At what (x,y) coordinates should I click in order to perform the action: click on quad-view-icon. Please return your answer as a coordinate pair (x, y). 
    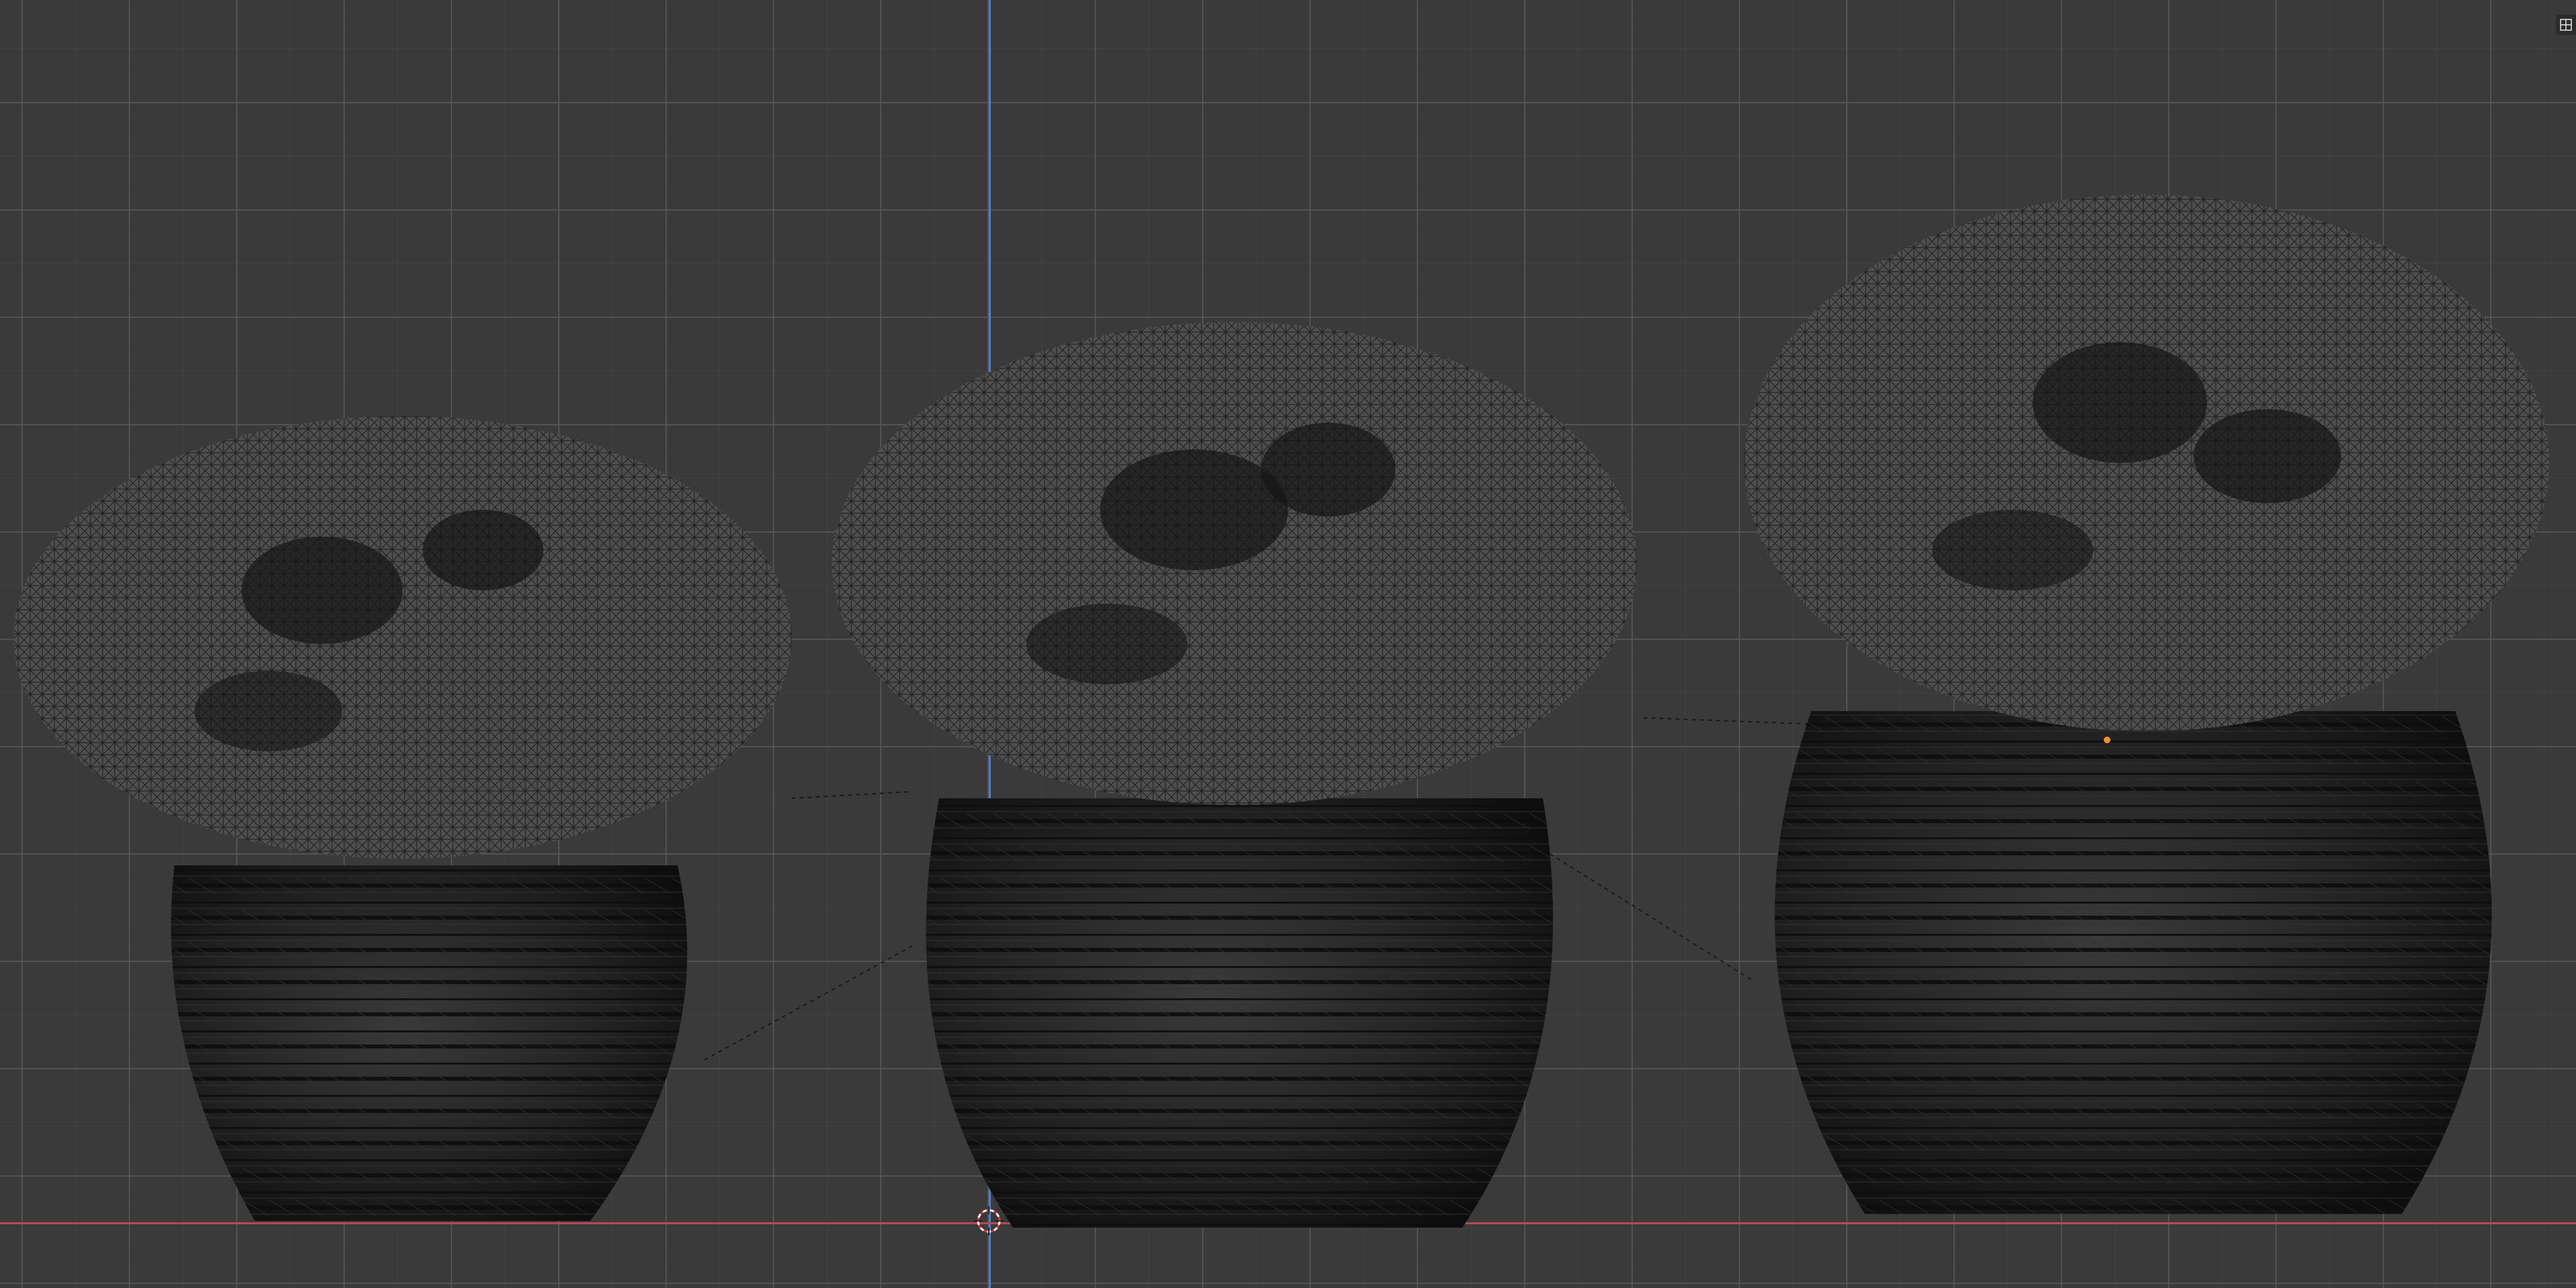
    Looking at the image, I should click on (2566, 25).